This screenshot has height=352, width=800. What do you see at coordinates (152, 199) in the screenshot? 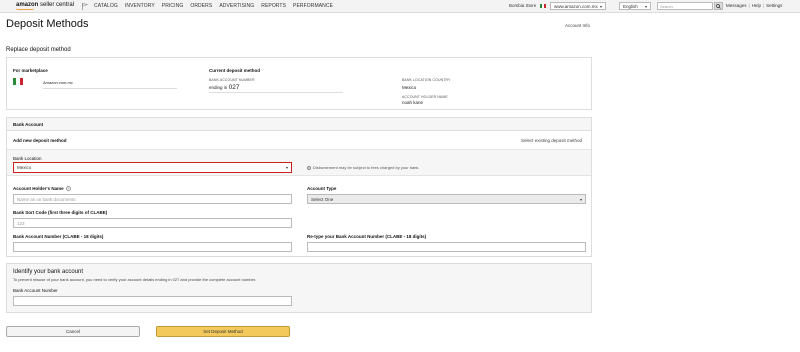
I see `holder-name-input: Name as on bank documents` at bounding box center [152, 199].